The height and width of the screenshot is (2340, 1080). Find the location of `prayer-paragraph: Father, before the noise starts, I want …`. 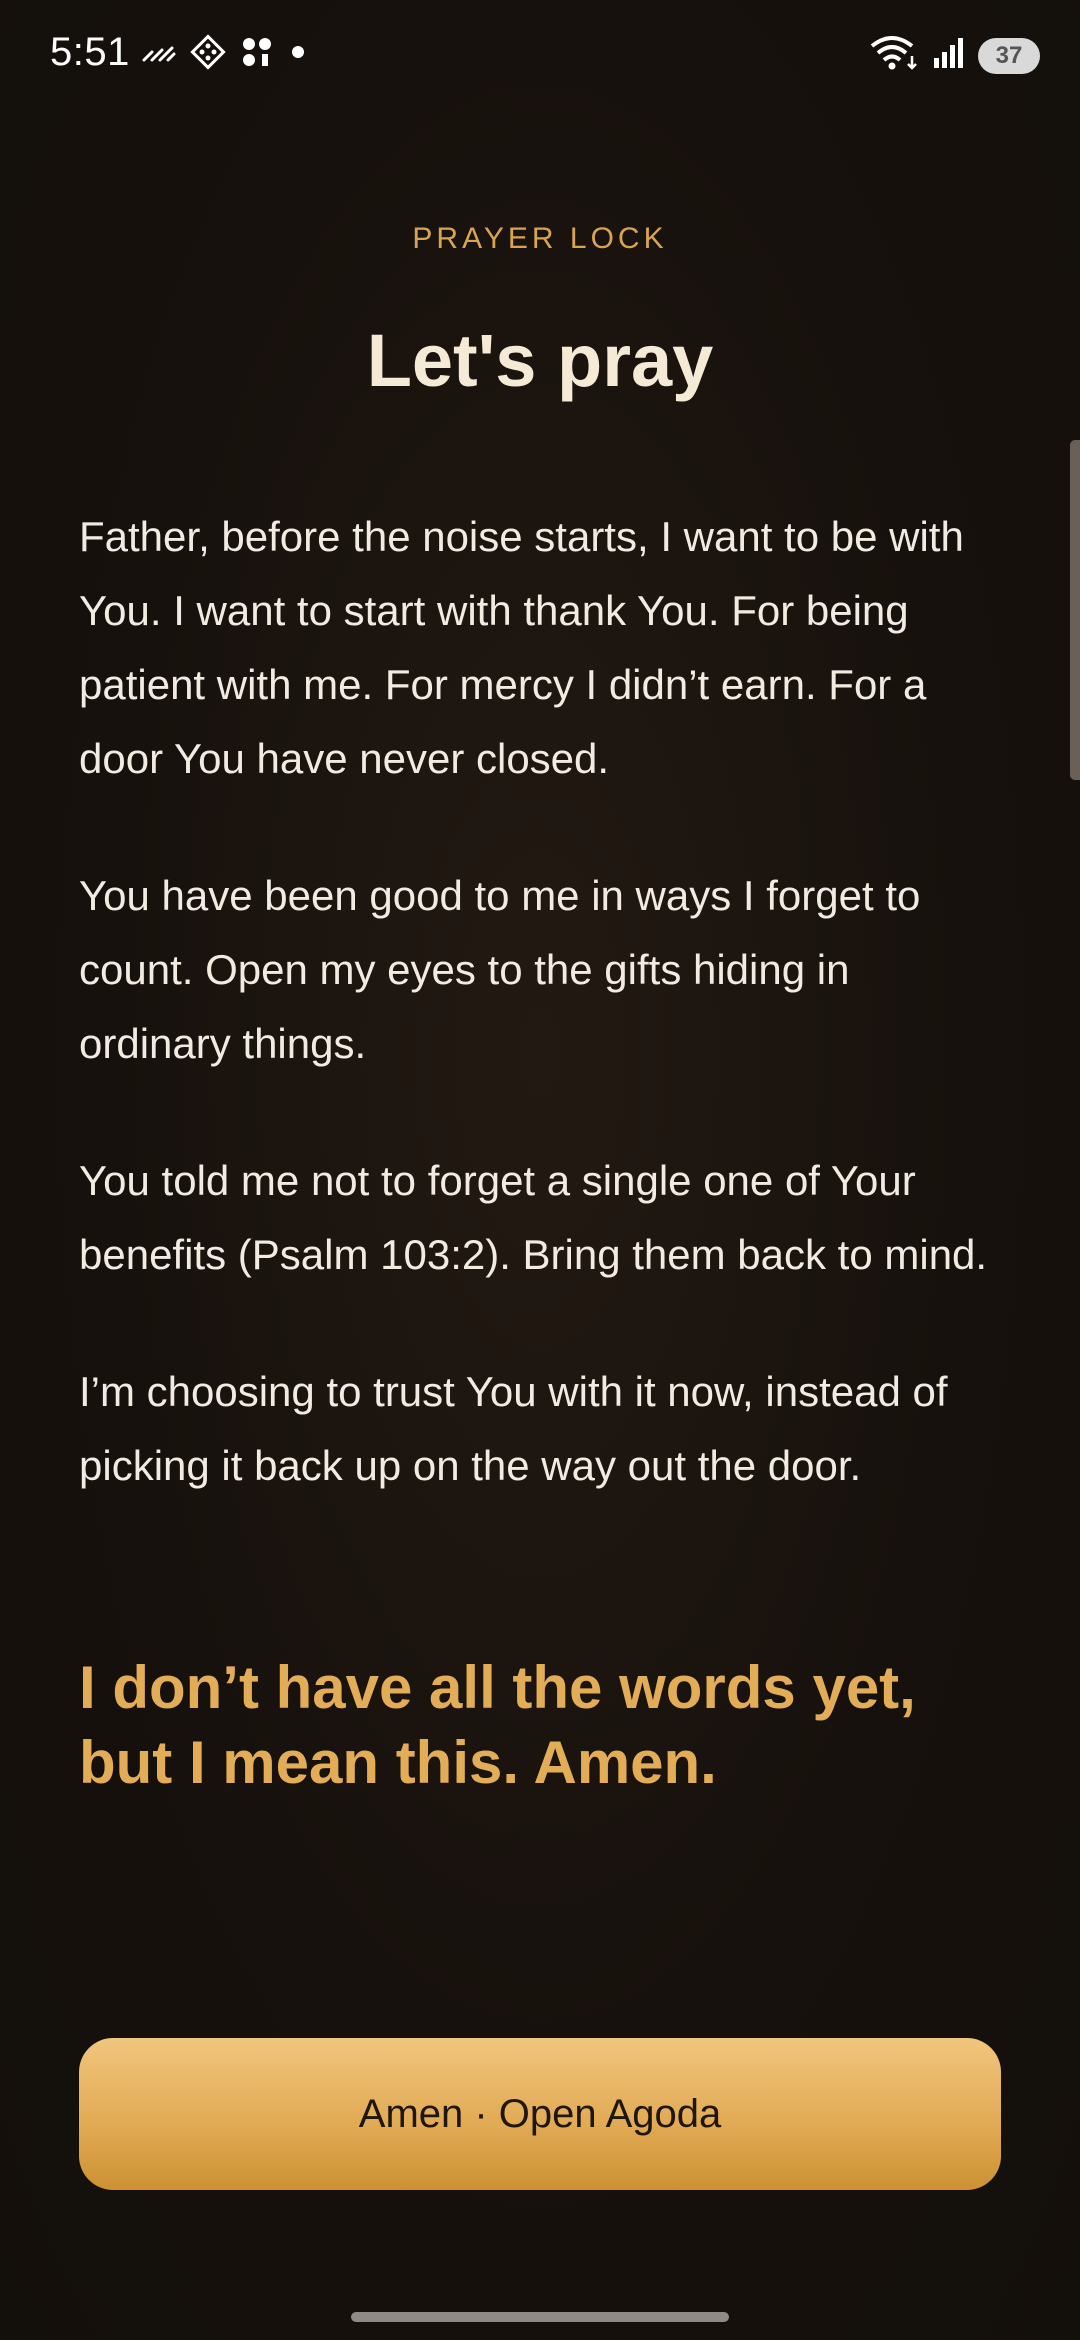

prayer-paragraph: Father, before the noise starts, I want … is located at coordinates (521, 647).